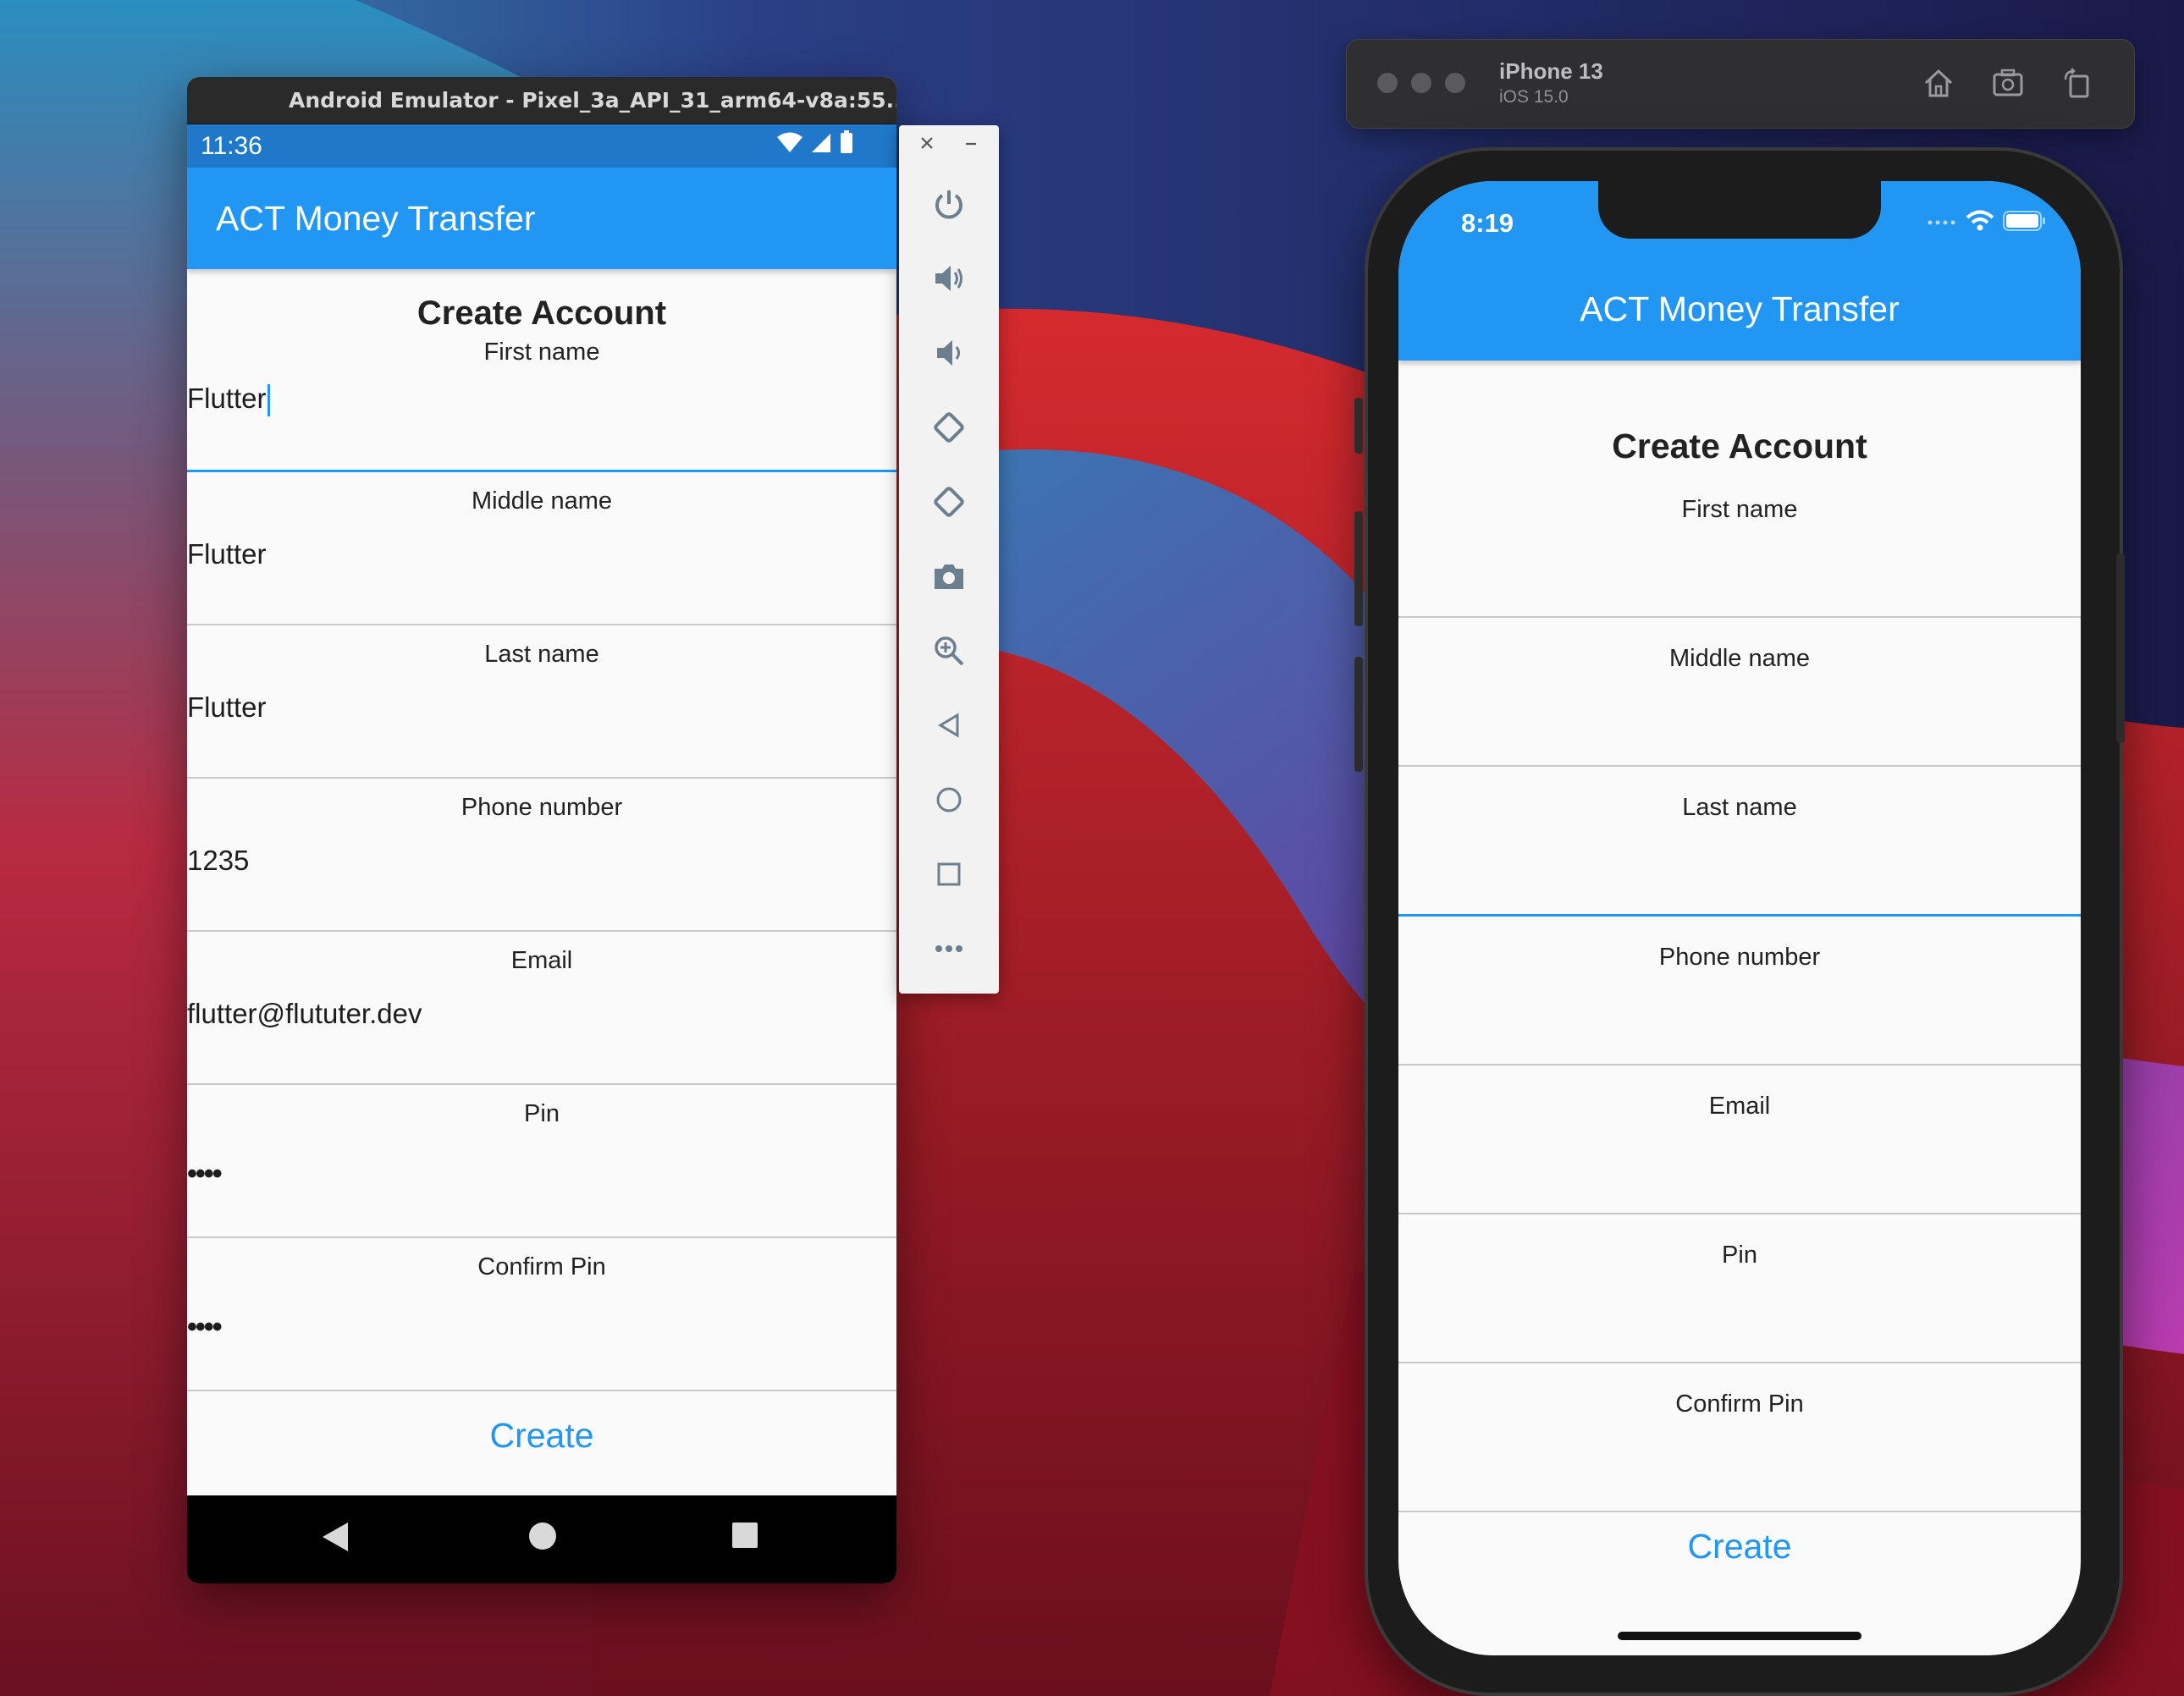  What do you see at coordinates (949, 651) in the screenshot?
I see `zoom-icon` at bounding box center [949, 651].